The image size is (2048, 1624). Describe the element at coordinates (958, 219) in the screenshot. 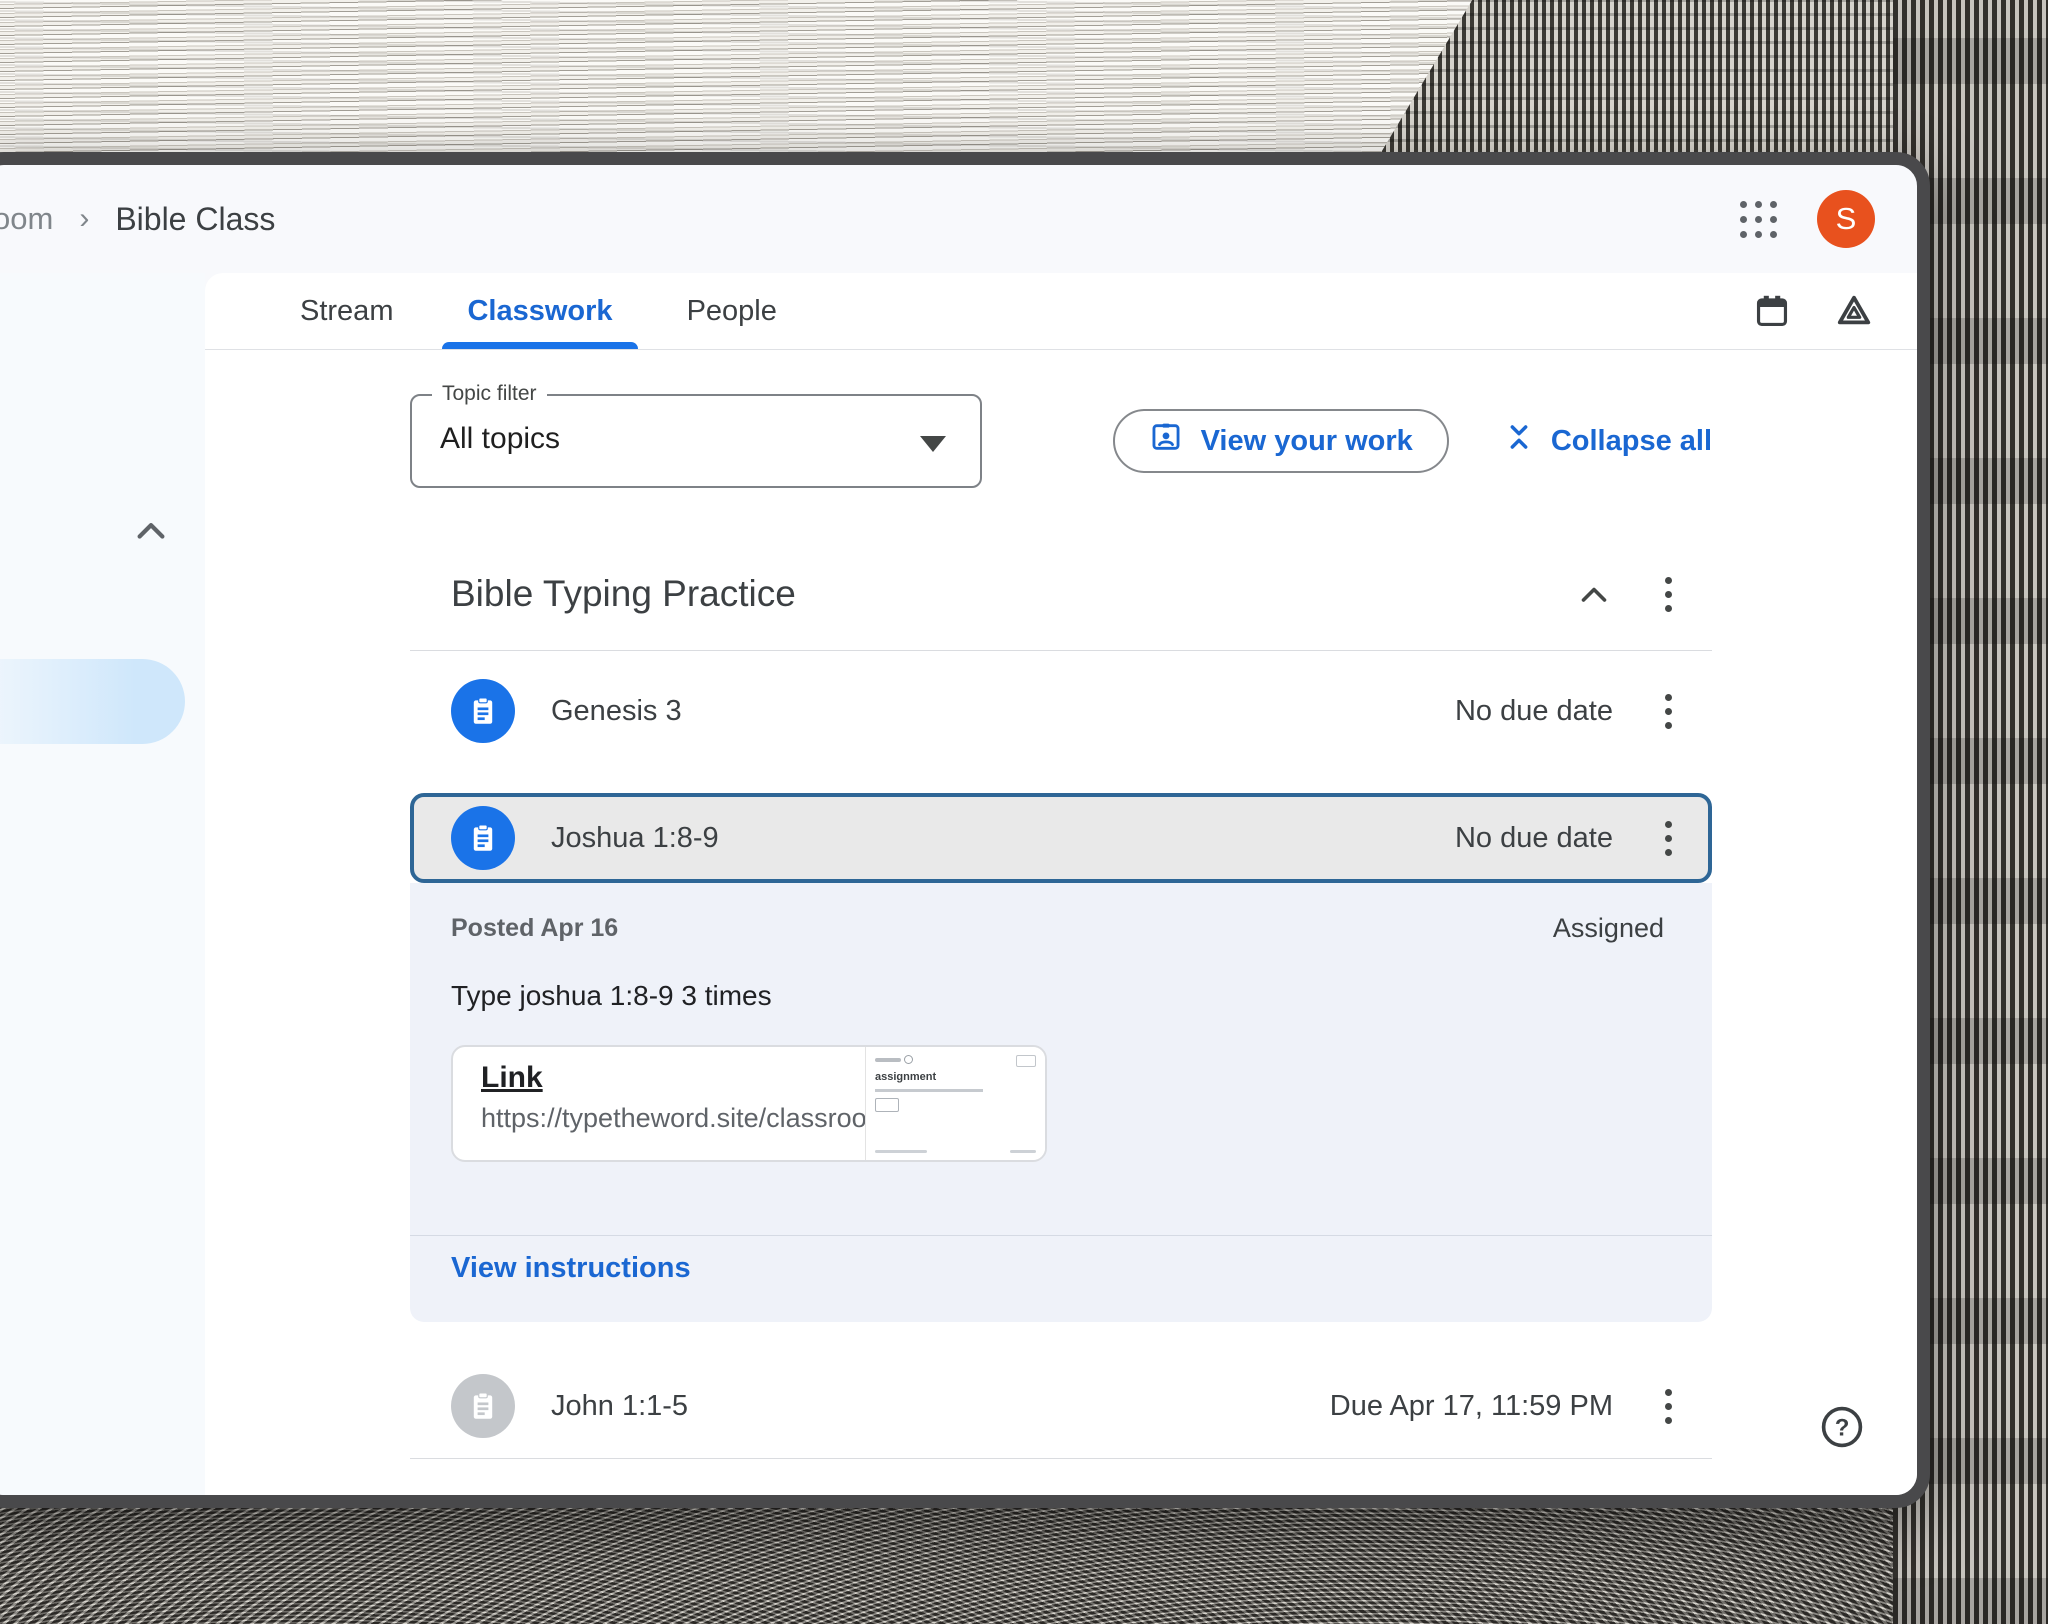

I see `app-header: oom › Bible Class S` at that location.